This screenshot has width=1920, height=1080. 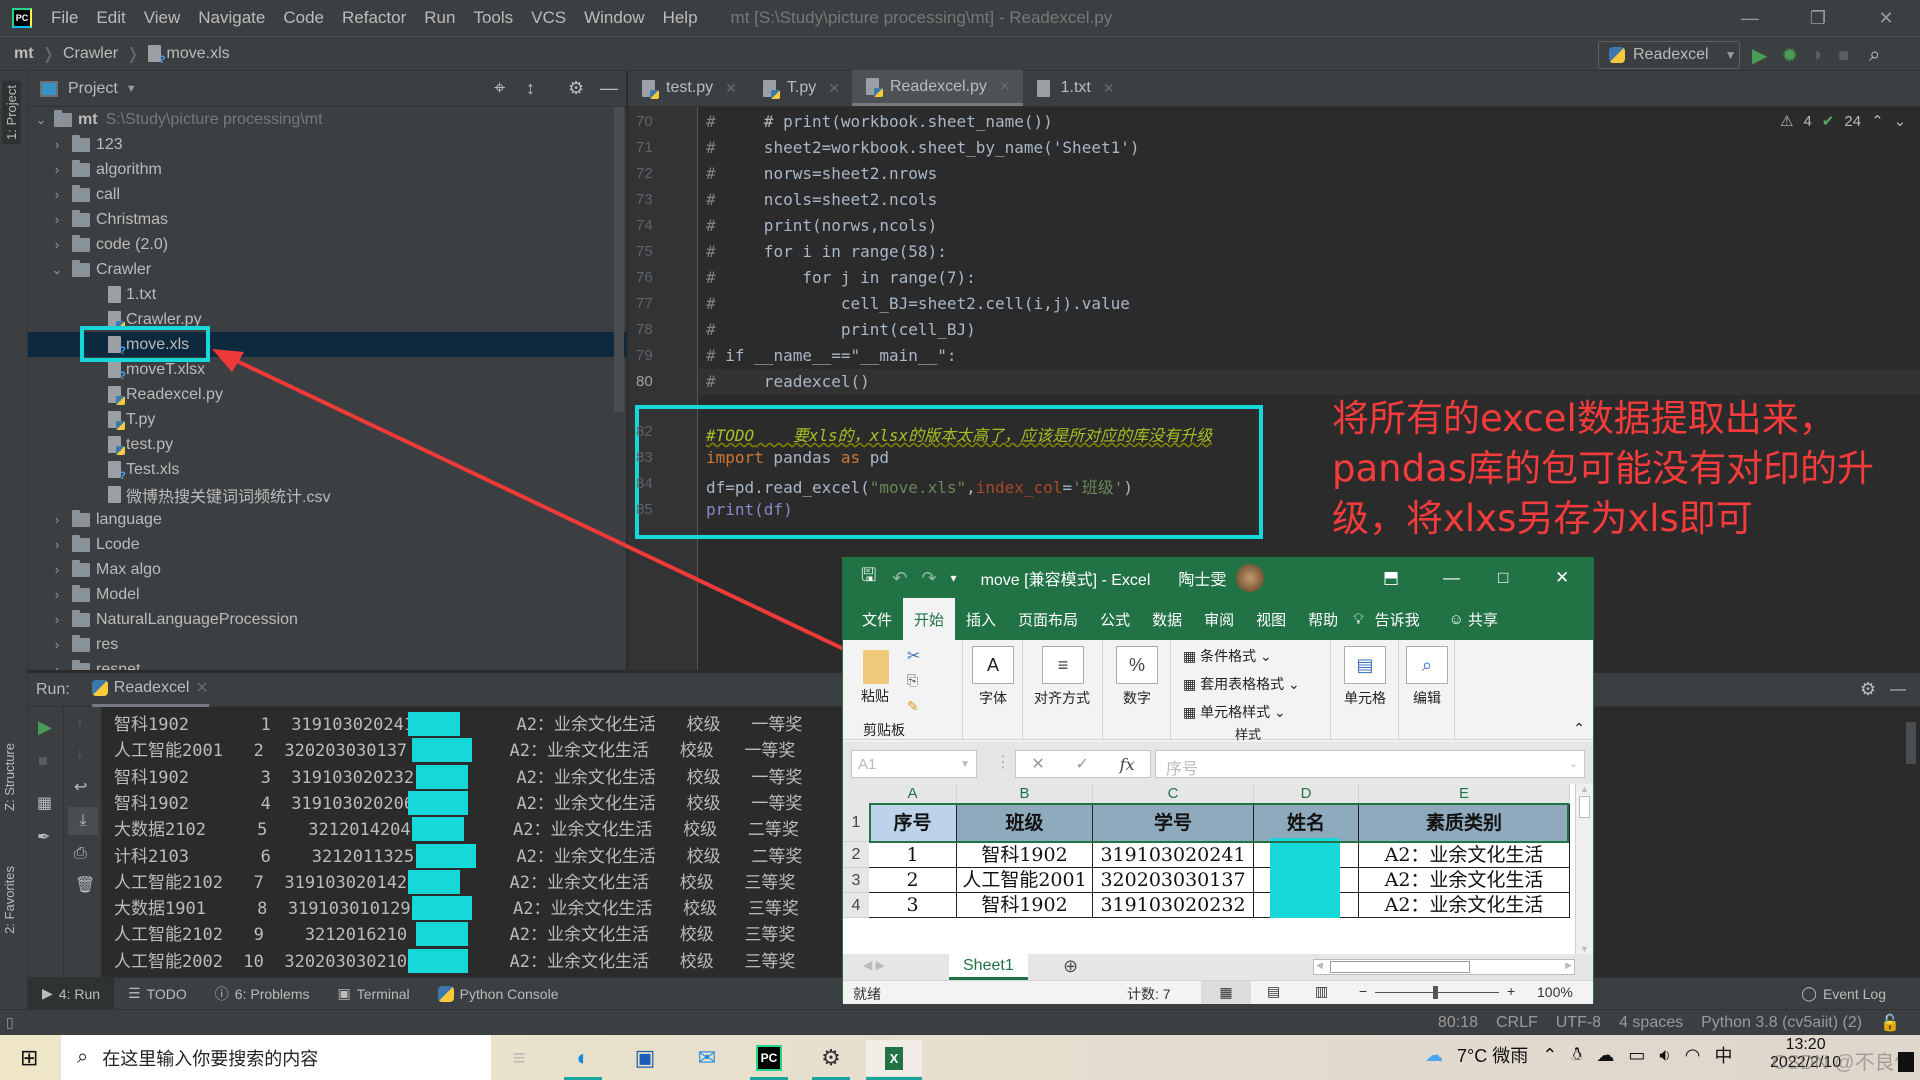 What do you see at coordinates (1511, 991) in the screenshot?
I see `zoom-in-button: +` at bounding box center [1511, 991].